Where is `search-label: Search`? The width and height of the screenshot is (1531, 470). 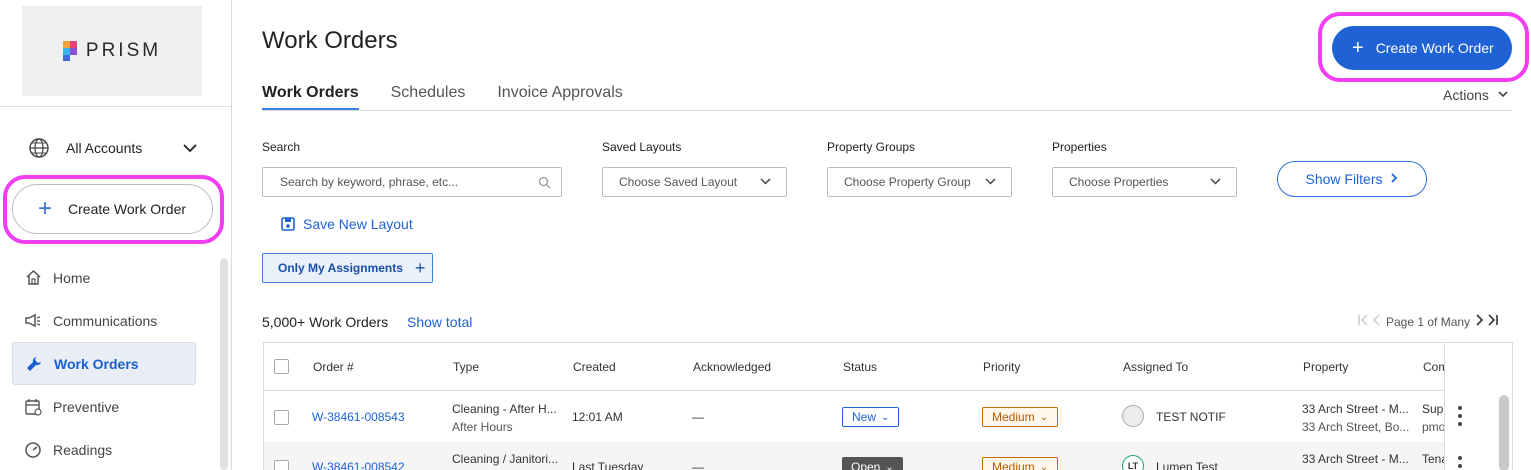 search-label: Search is located at coordinates (281, 147).